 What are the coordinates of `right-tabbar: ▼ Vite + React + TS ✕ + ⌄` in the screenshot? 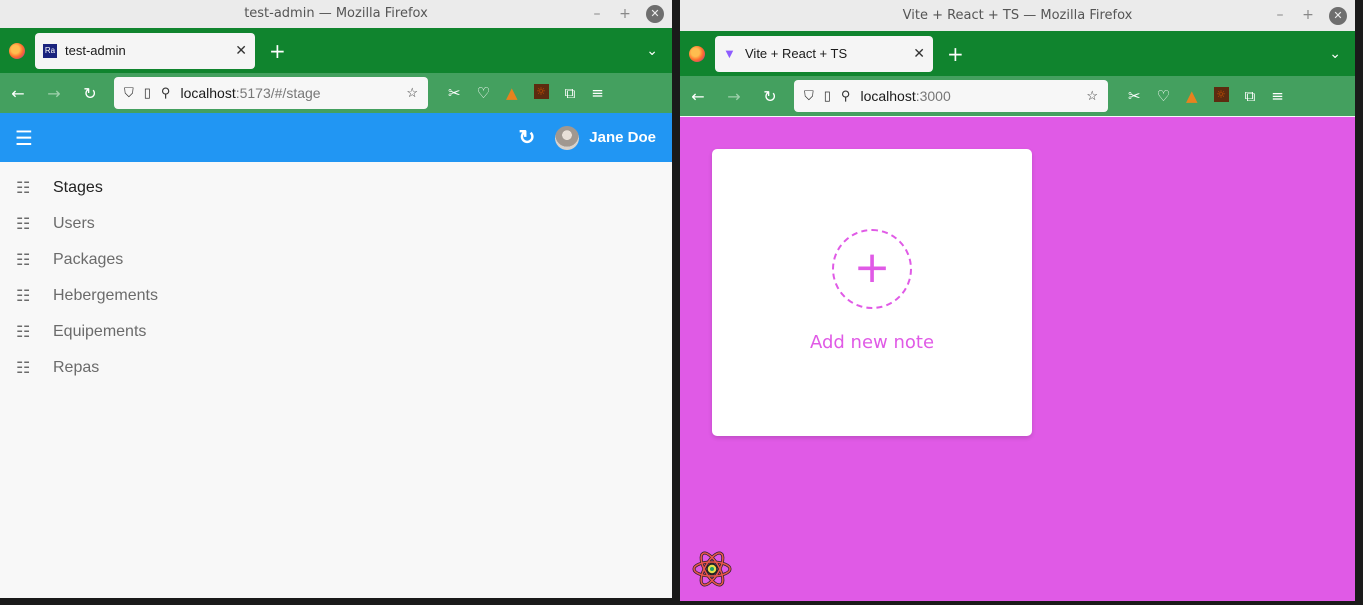 It's located at (1017, 53).